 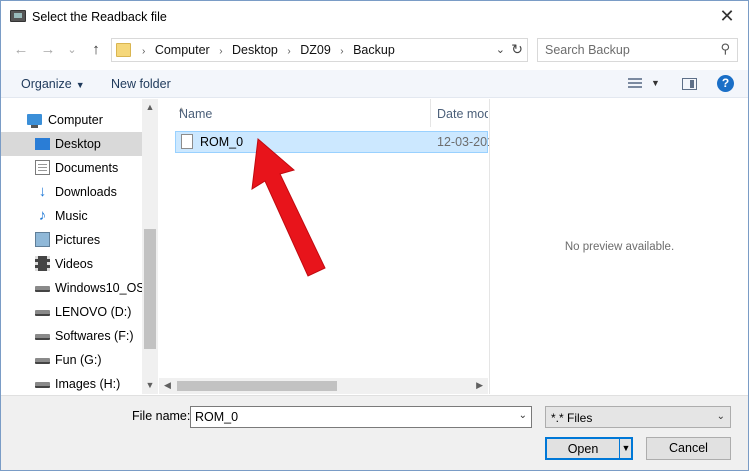 I want to click on sidebar-item-softwares: Softwares (F:), so click(x=71, y=336).